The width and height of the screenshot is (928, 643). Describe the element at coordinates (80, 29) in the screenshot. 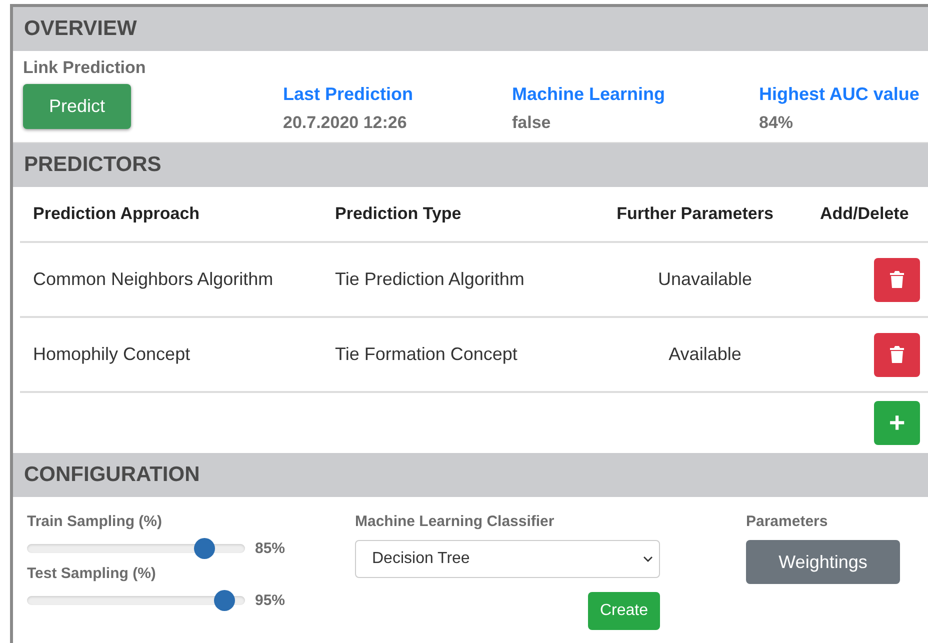

I see `section-title: OVERVIEW` at that location.